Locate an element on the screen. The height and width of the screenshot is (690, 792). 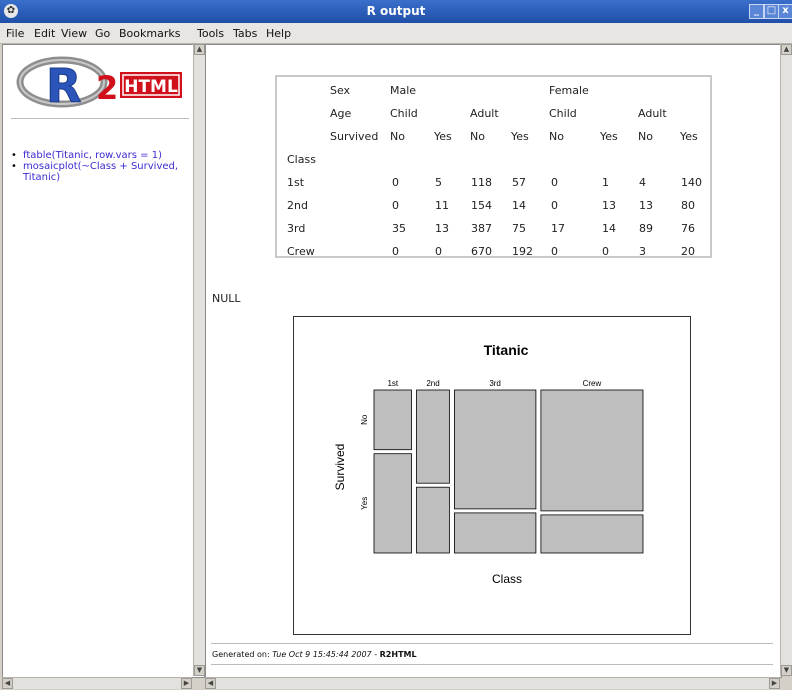
menu-view: View is located at coordinates (74, 33).